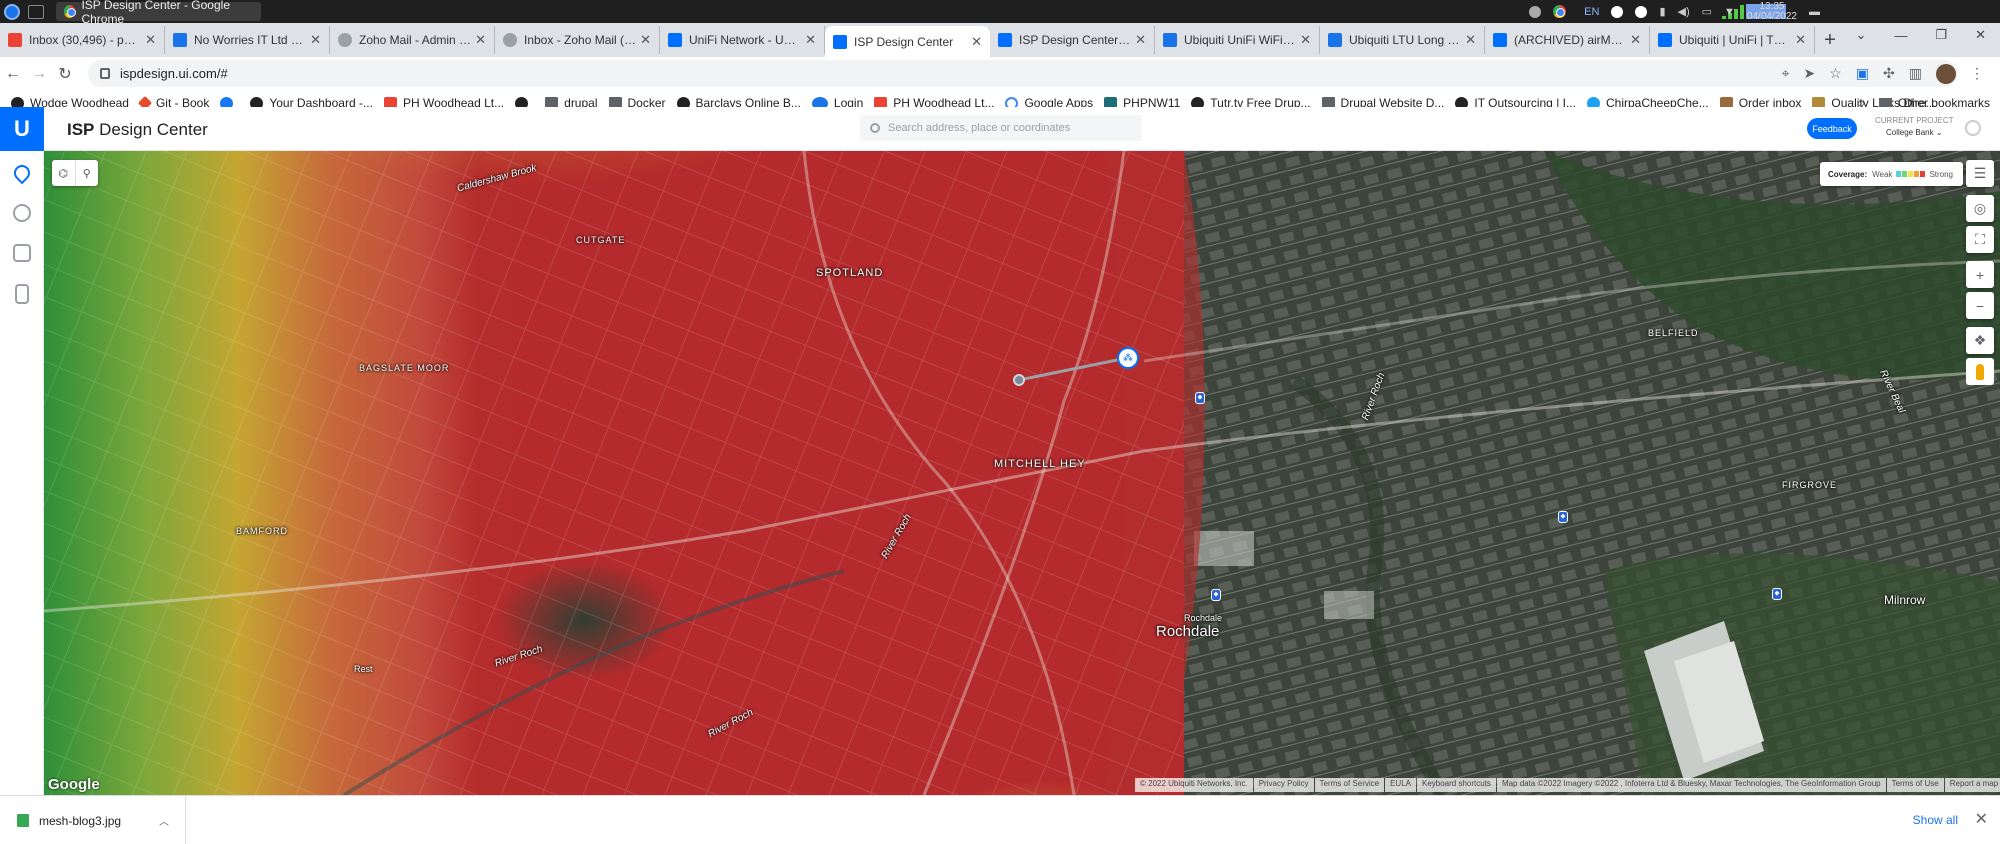 The image size is (2000, 844). What do you see at coordinates (1980, 274) in the screenshot?
I see `zoom-in-icon: +` at bounding box center [1980, 274].